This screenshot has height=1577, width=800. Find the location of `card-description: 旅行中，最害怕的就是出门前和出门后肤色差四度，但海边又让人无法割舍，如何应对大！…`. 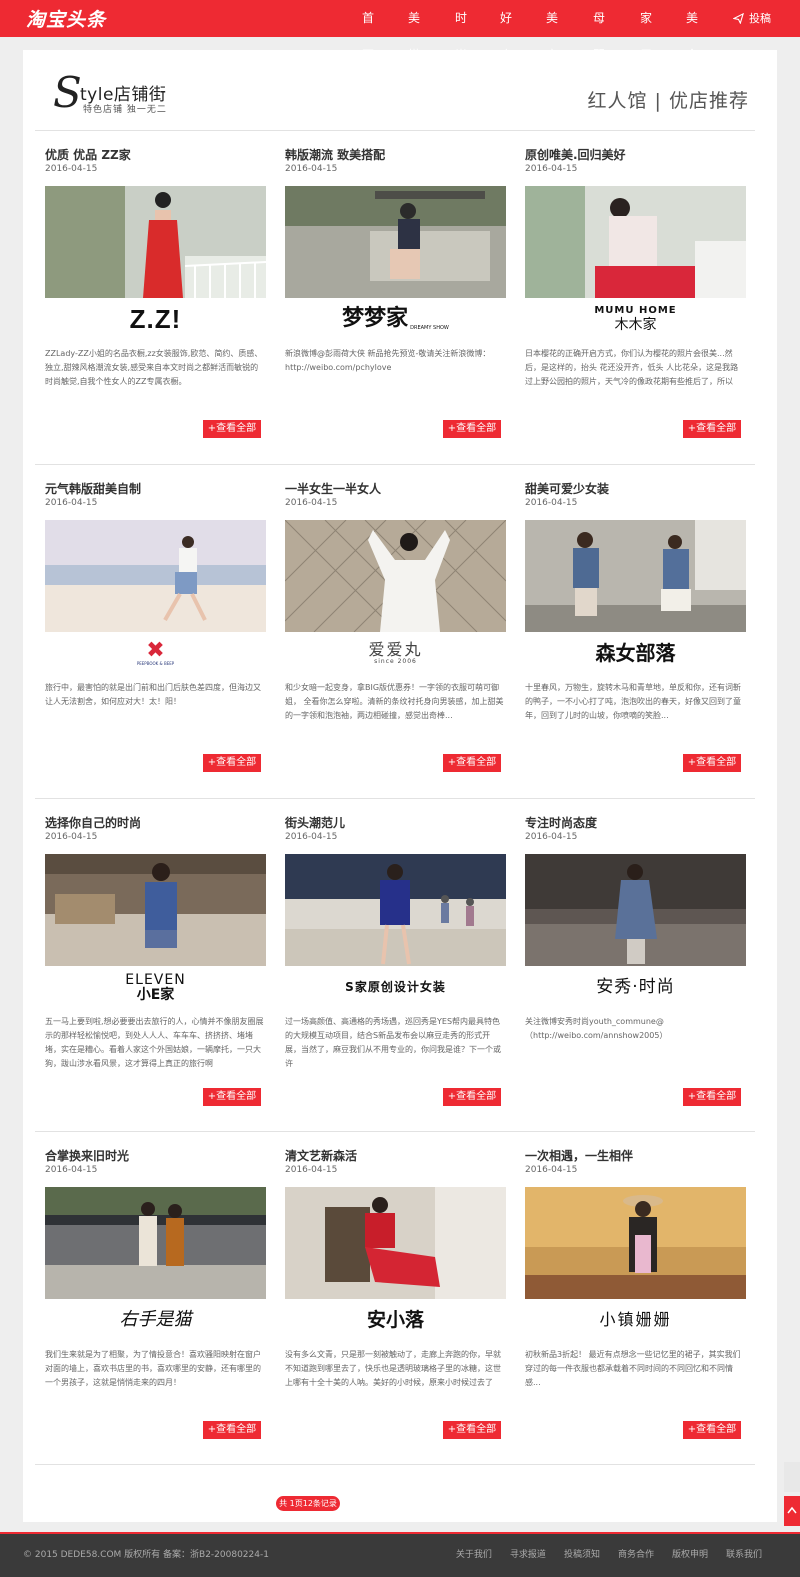

card-description: 旅行中，最害怕的就是出门前和出门后肤色差四度，但海边又让人无法割舍，如何应对大！… is located at coordinates (153, 694).